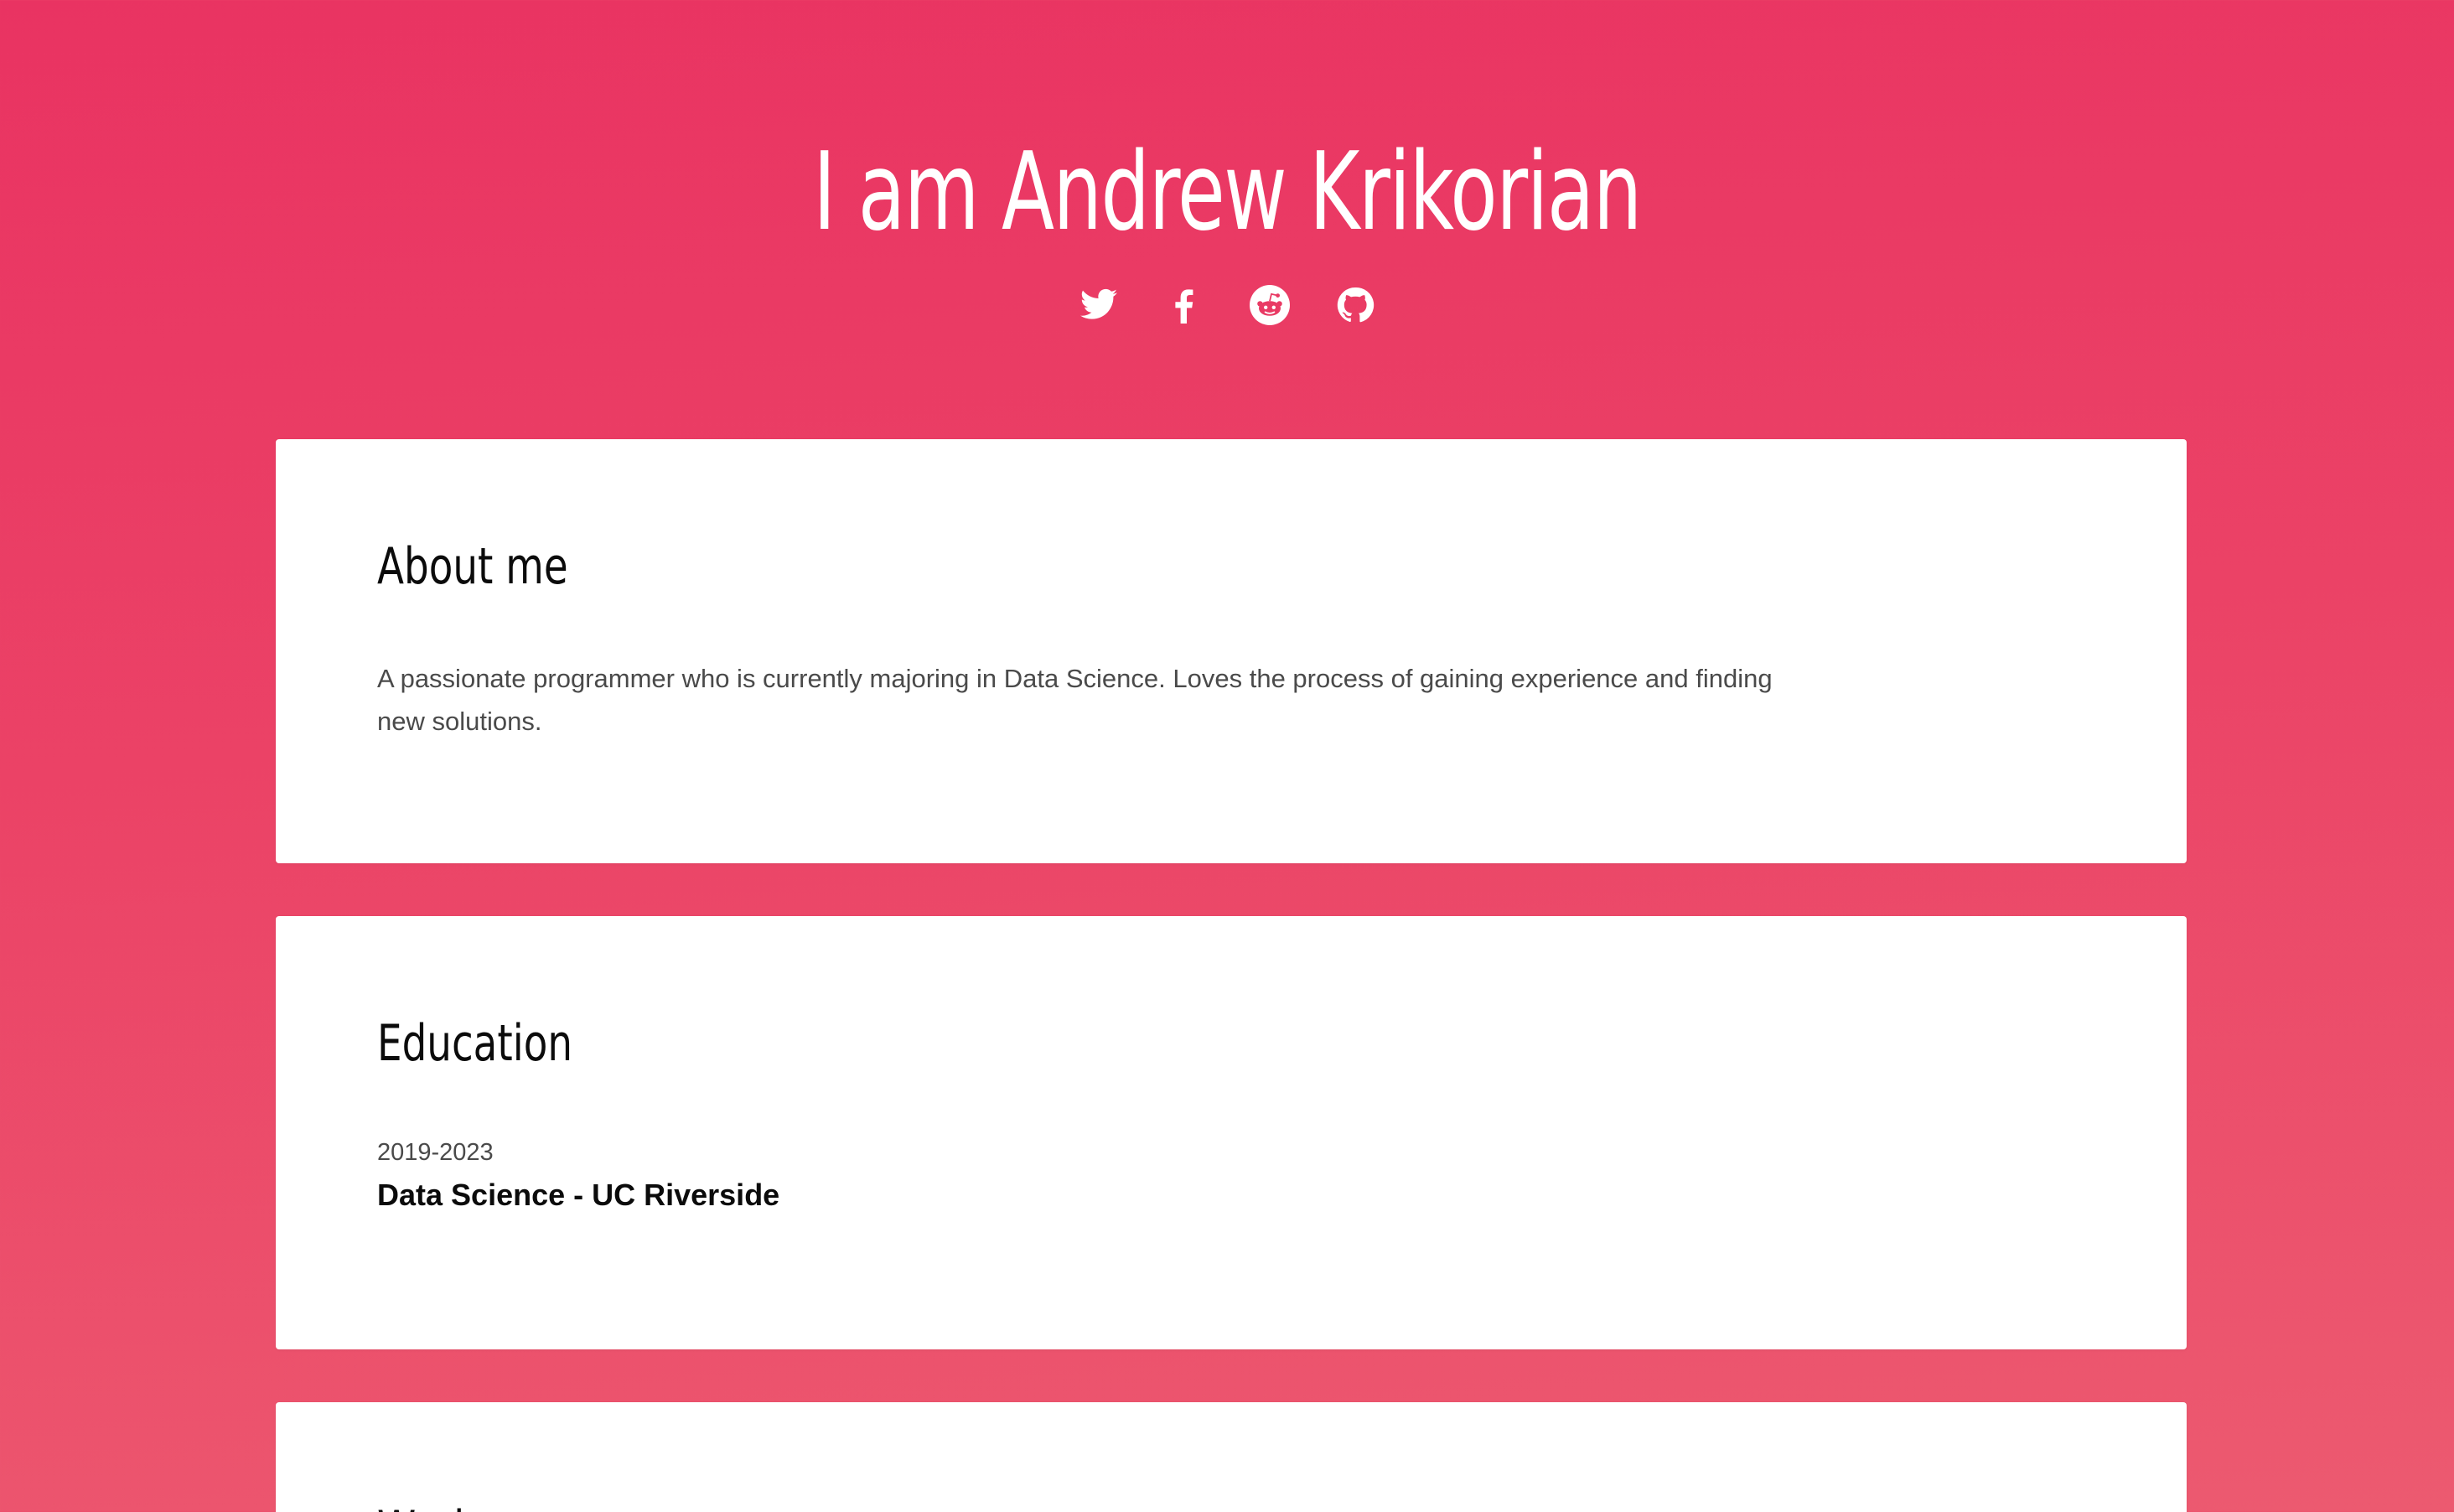 The width and height of the screenshot is (2454, 1512). I want to click on twitter-link, so click(1099, 305).